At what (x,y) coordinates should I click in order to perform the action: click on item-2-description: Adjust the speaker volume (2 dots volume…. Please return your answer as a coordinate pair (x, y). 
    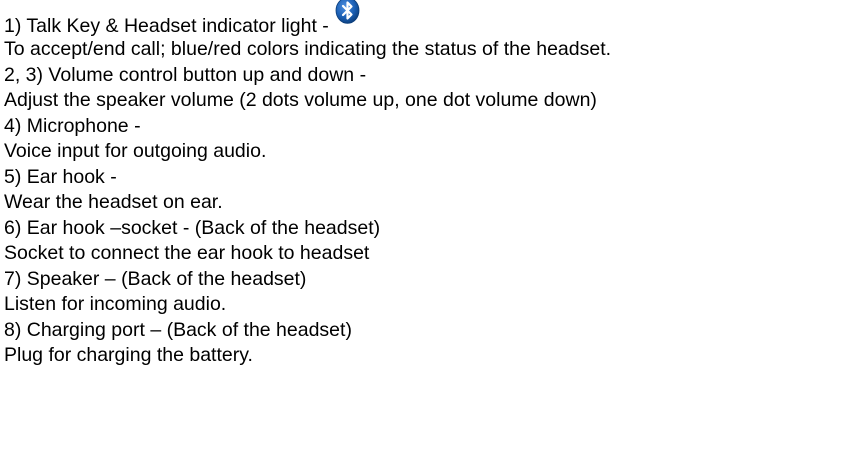
    Looking at the image, I should click on (300, 100).